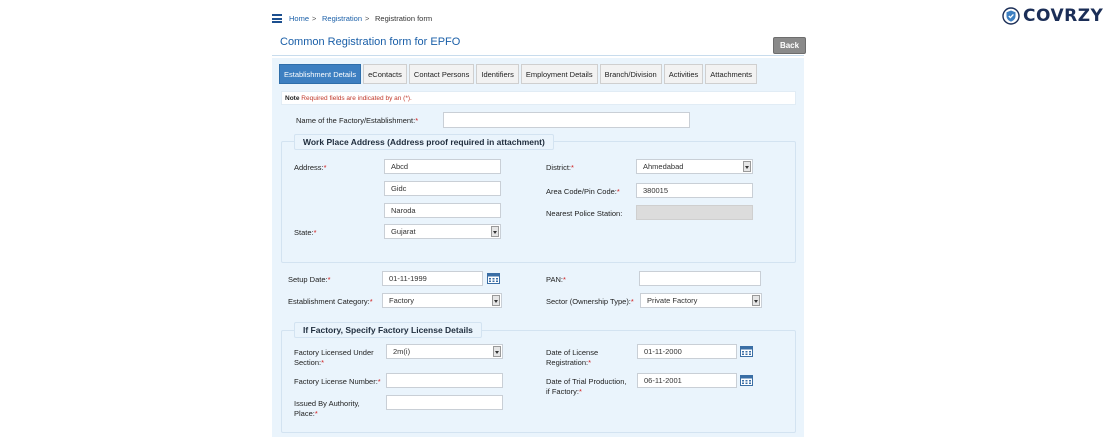 The image size is (1116, 437). What do you see at coordinates (402, 351) in the screenshot?
I see `licensed-section-select-value: 2m(i)` at bounding box center [402, 351].